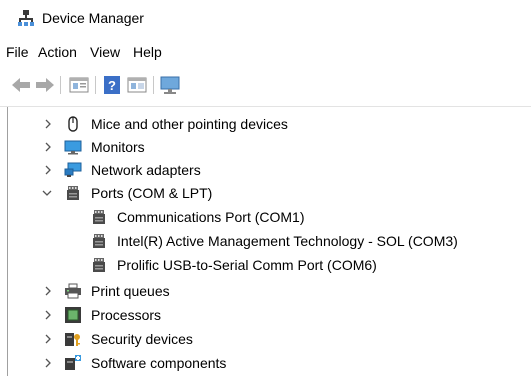 The image size is (531, 376). I want to click on monitor-icon, so click(73, 147).